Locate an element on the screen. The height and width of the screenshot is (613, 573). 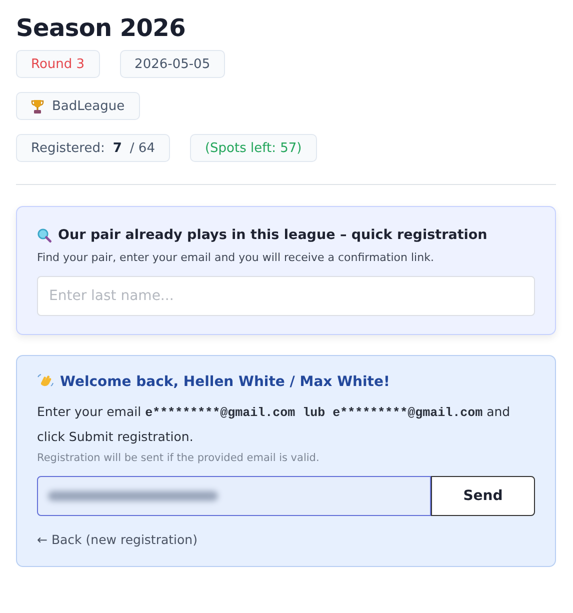
validity-note: Registration will be sent if the provided email is valid. is located at coordinates (178, 458).